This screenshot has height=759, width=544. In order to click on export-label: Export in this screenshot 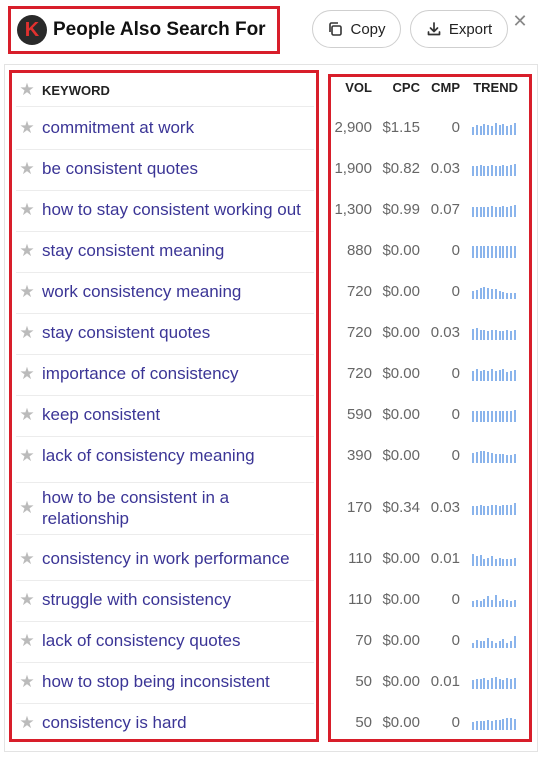, I will do `click(470, 29)`.